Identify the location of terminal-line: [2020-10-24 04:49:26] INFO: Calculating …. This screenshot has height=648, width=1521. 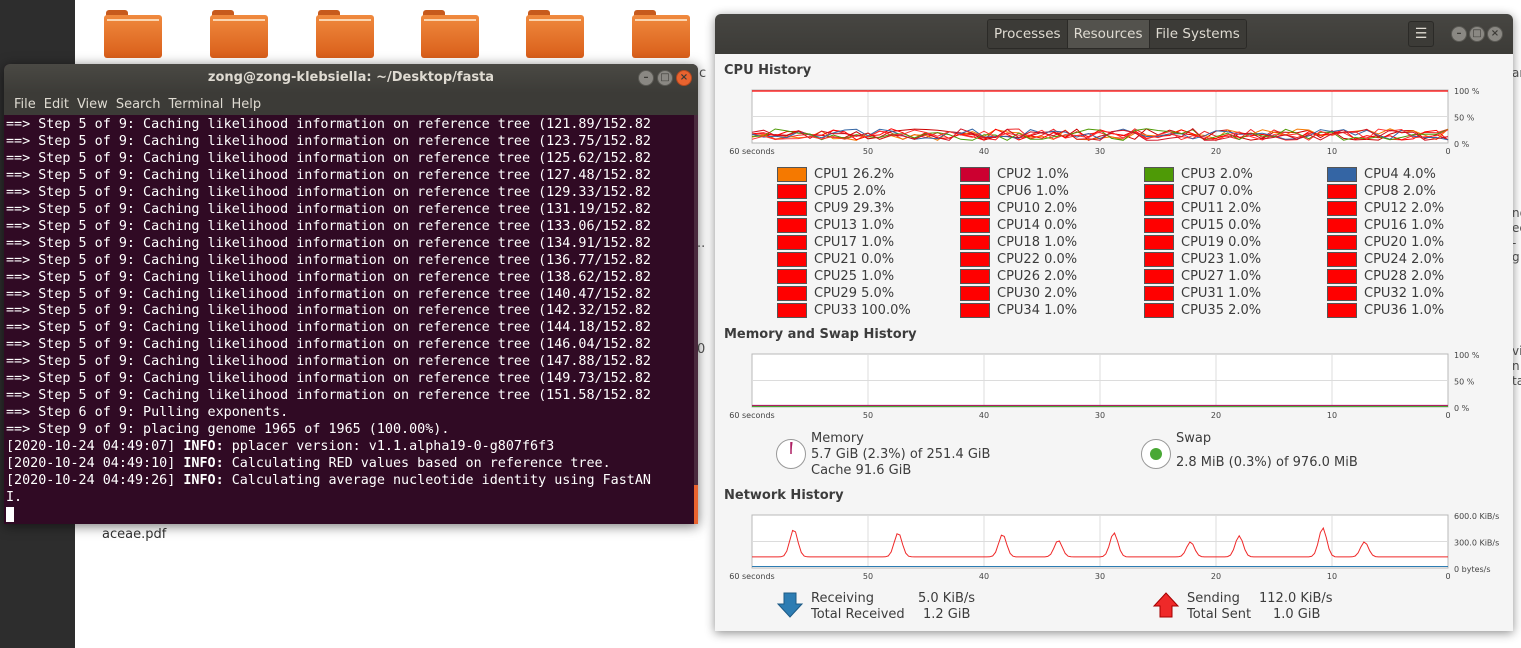
(350, 481).